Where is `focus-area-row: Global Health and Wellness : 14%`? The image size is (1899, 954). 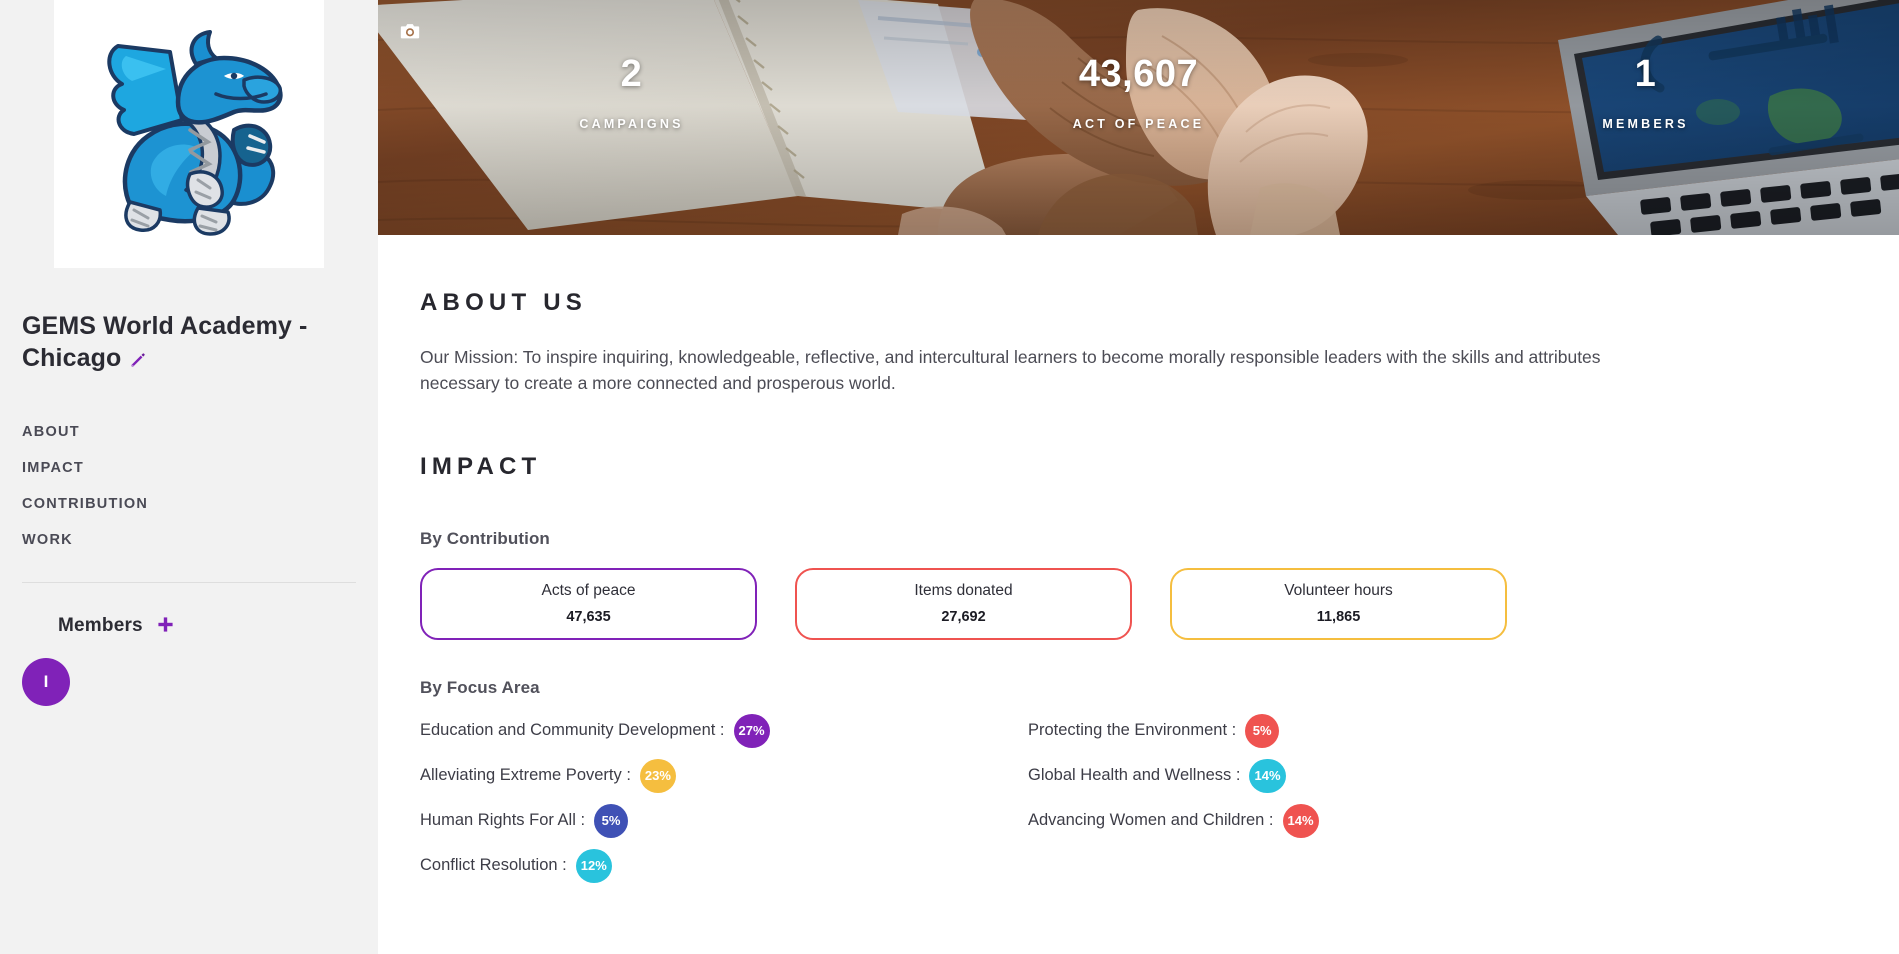
focus-area-row: Global Health and Wellness : 14% is located at coordinates (1332, 776).